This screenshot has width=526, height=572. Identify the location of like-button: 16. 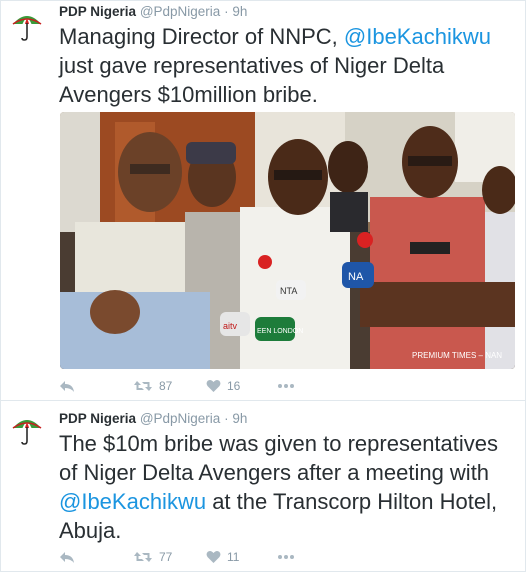
(223, 386).